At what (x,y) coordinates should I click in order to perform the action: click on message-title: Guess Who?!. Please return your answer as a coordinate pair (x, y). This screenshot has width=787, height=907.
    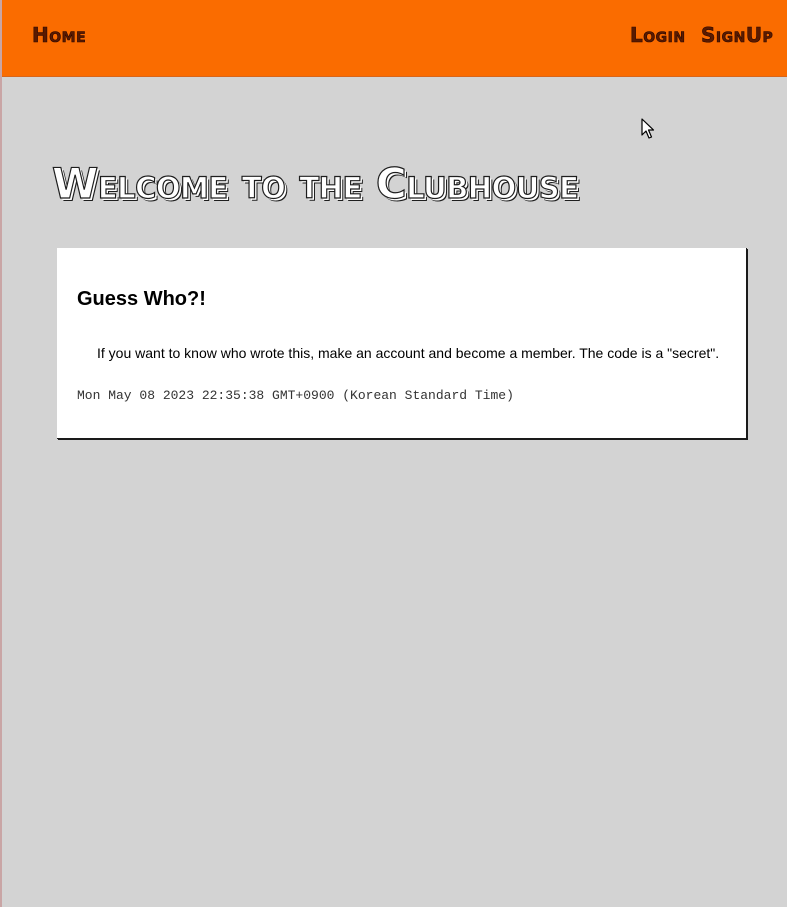
    Looking at the image, I should click on (141, 299).